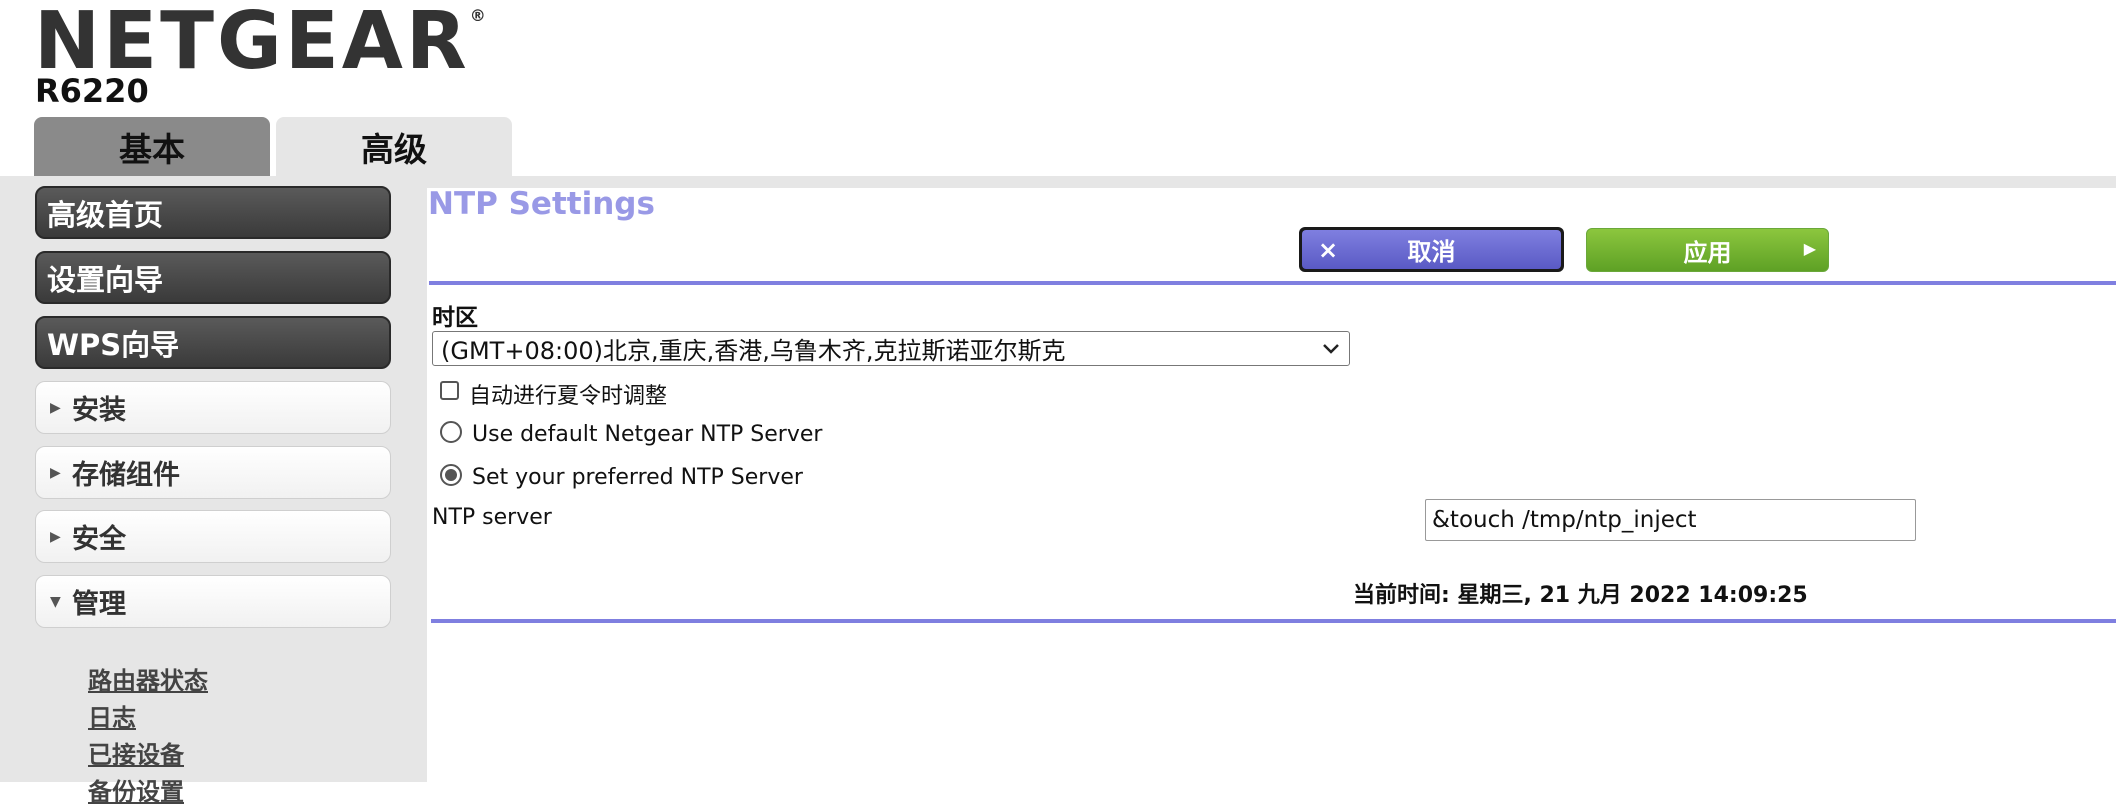  I want to click on close-icon: ×, so click(1328, 250).